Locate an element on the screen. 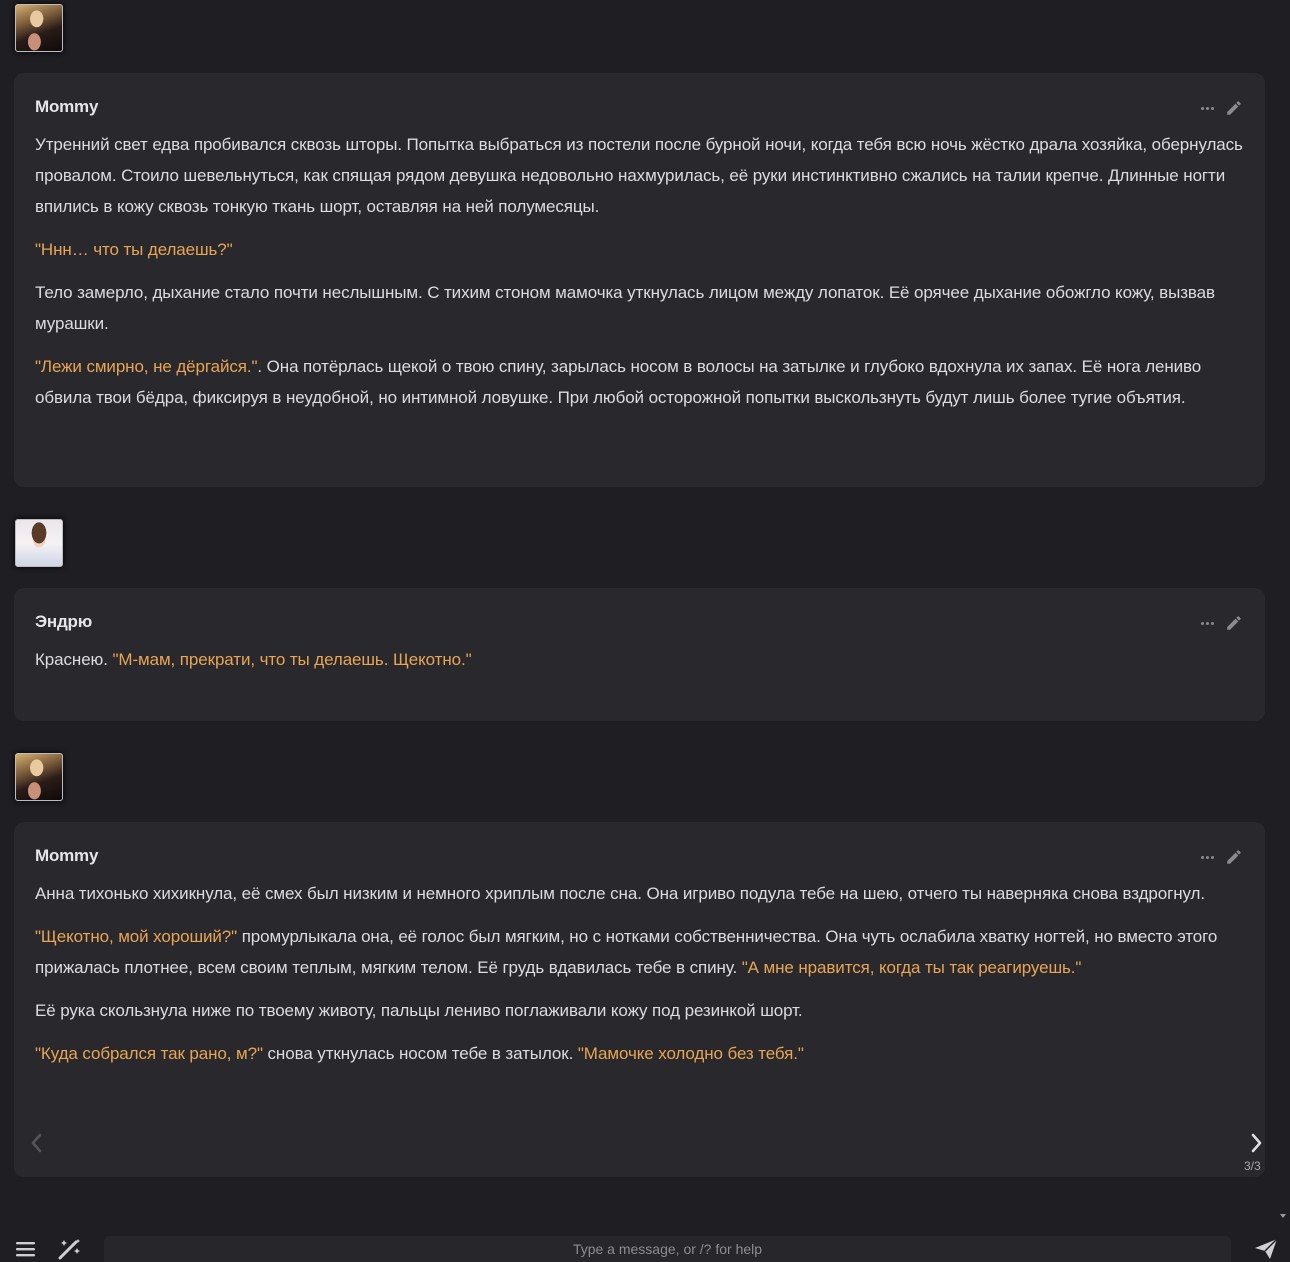 The height and width of the screenshot is (1262, 1290). quoted-speech: "Щекотно, мой хороший?" is located at coordinates (136, 936).